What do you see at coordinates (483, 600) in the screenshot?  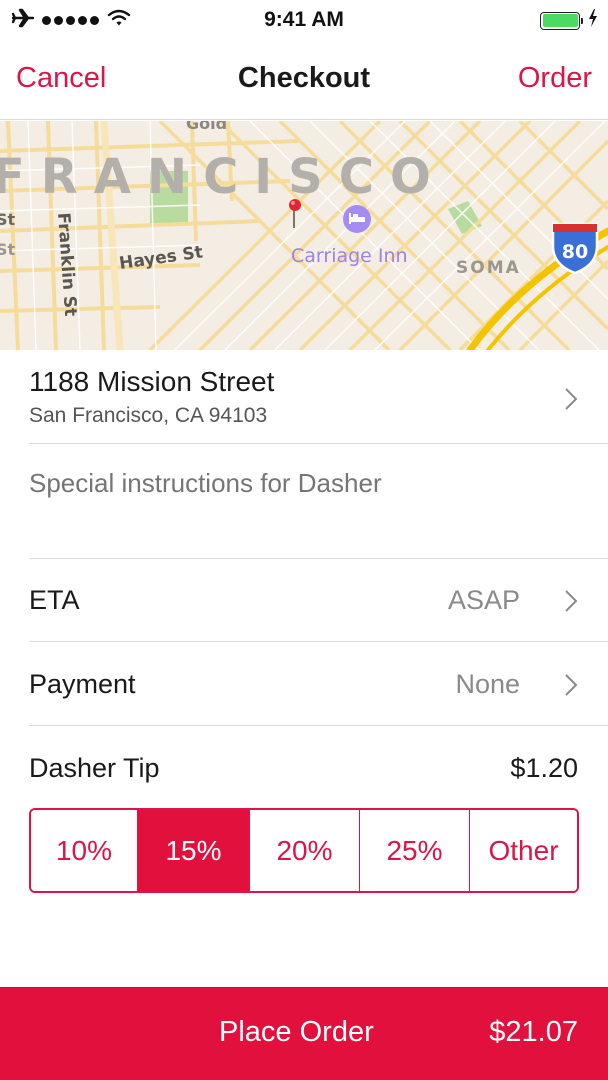 I see `eta-value: ASAP` at bounding box center [483, 600].